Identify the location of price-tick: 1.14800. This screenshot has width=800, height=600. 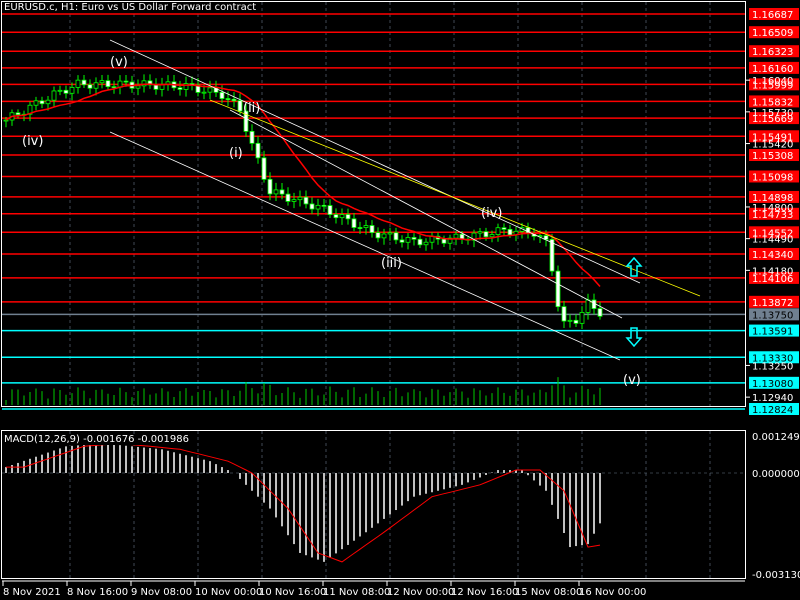
(772, 208).